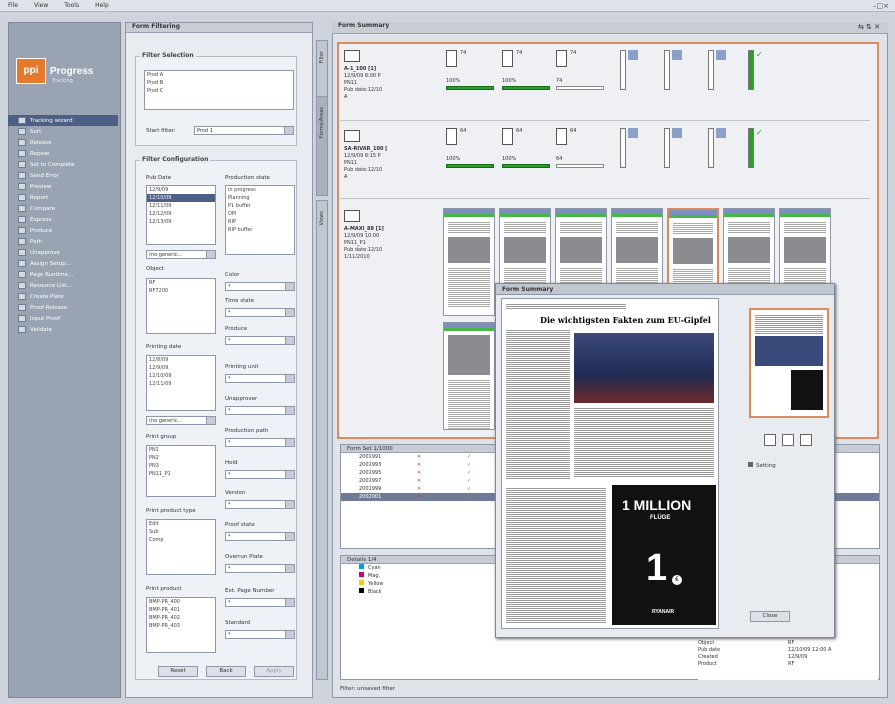 The image size is (895, 704). Describe the element at coordinates (63, 208) in the screenshot. I see `sidebar-item-compare: Compare` at that location.